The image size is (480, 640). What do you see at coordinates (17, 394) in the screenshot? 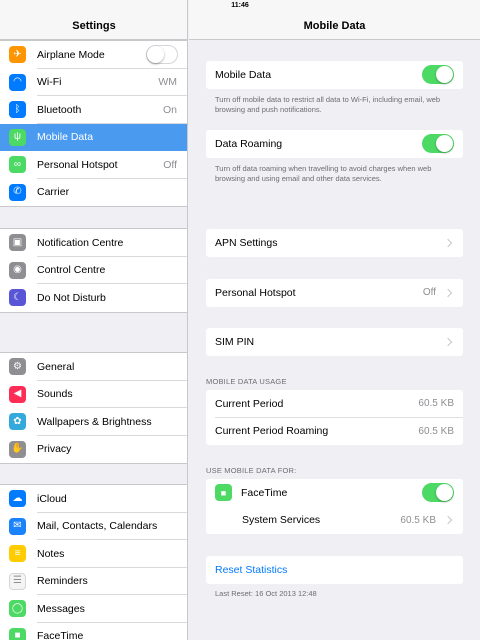
I see `speaker-icon: ◀` at bounding box center [17, 394].